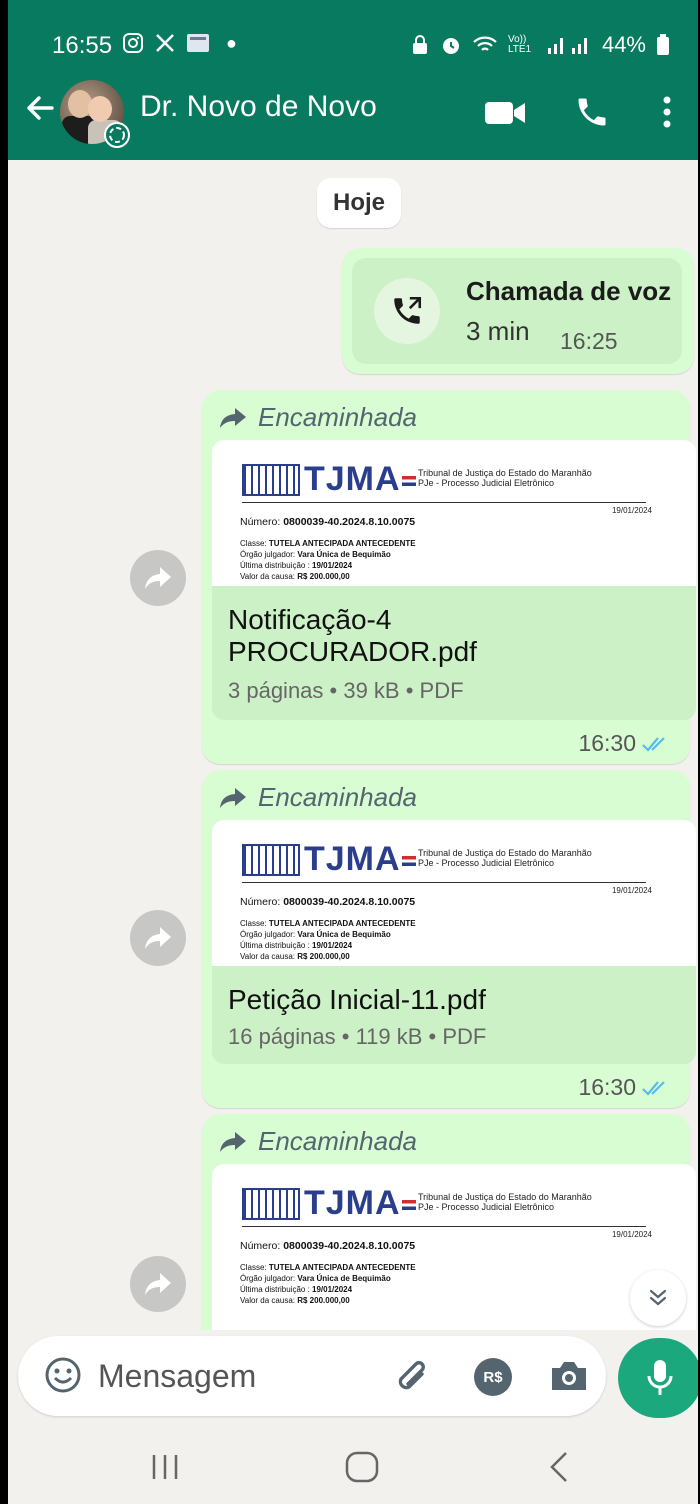  Describe the element at coordinates (353, 46) in the screenshot. I see `status-bar: 16:55 ● Vo)) LTE1 44%` at that location.